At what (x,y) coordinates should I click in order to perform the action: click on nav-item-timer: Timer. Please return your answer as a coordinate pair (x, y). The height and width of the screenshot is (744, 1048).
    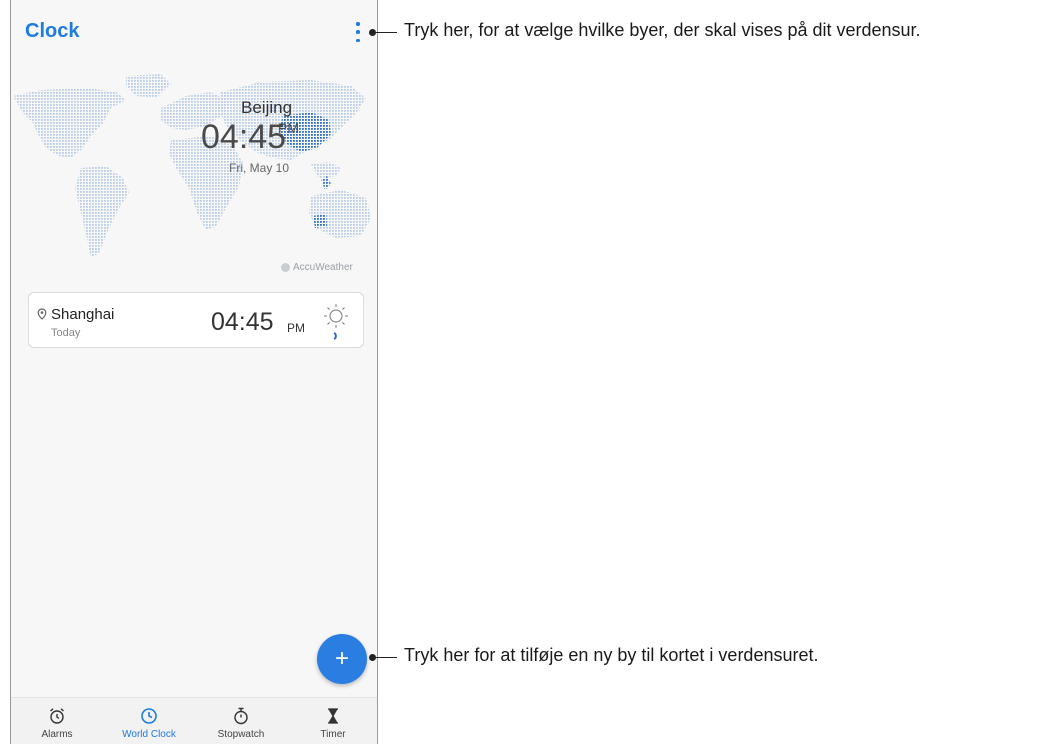
    Looking at the image, I should click on (332, 721).